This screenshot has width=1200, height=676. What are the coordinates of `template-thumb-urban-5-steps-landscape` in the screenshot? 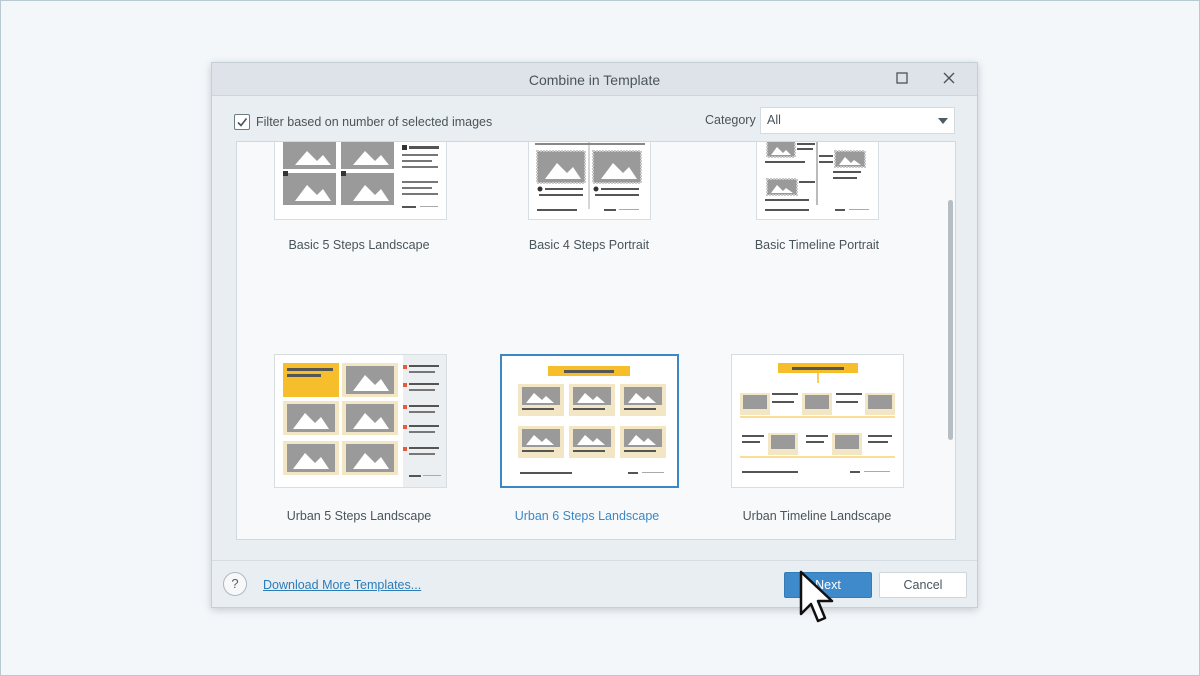 It's located at (360, 421).